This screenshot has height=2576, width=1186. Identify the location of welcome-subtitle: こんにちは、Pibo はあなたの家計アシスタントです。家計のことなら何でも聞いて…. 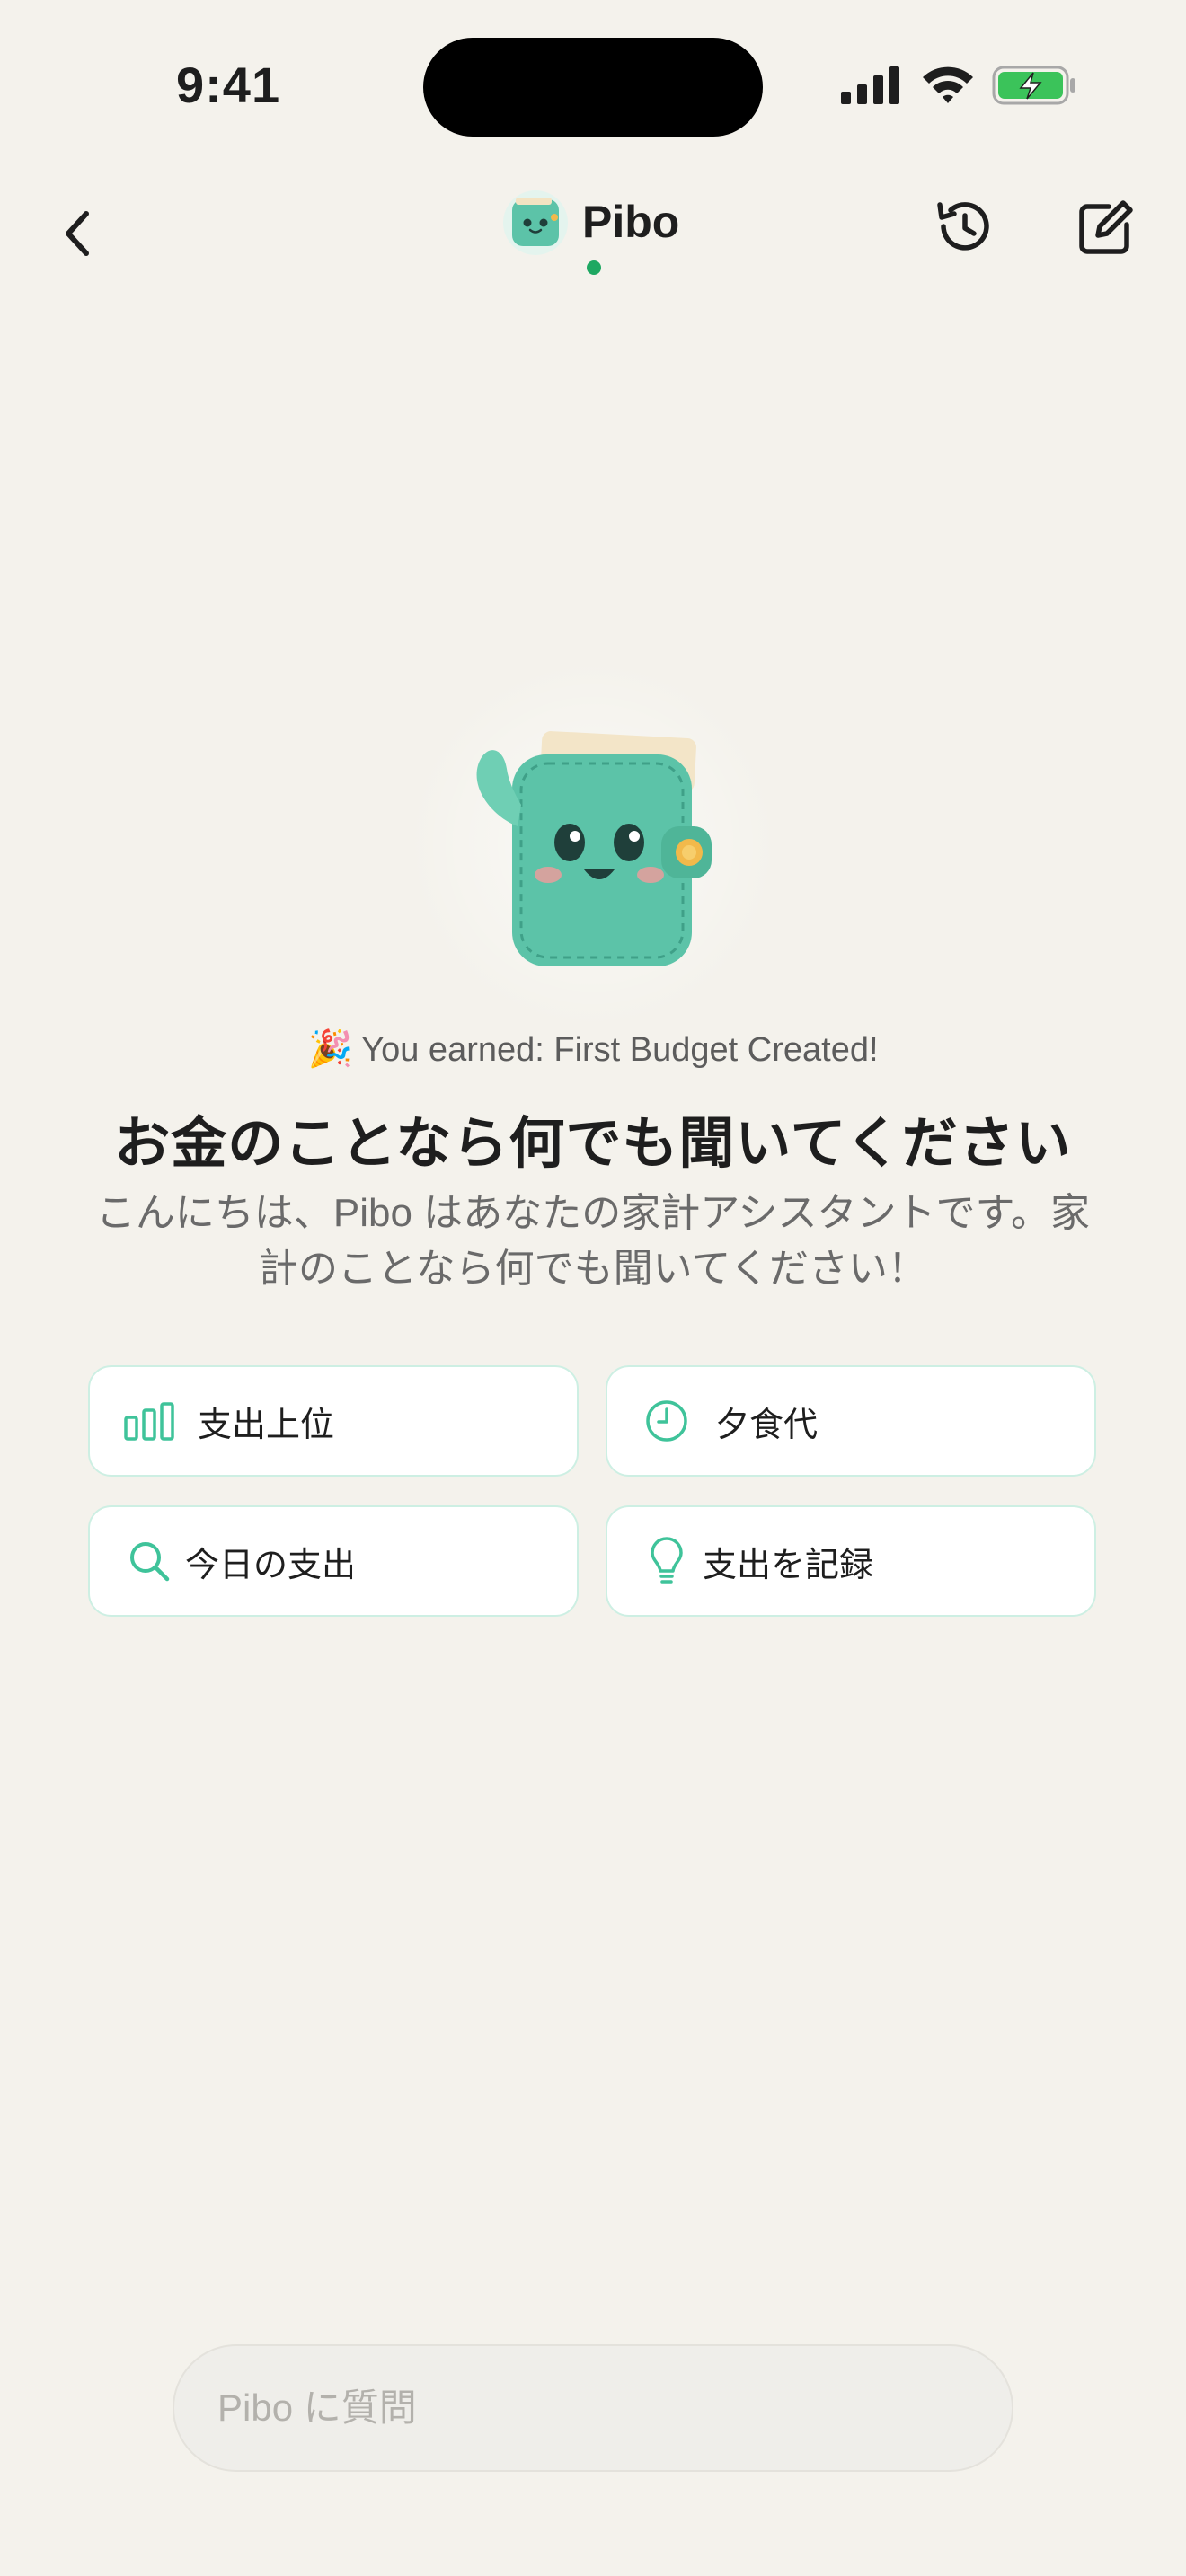
(593, 1241).